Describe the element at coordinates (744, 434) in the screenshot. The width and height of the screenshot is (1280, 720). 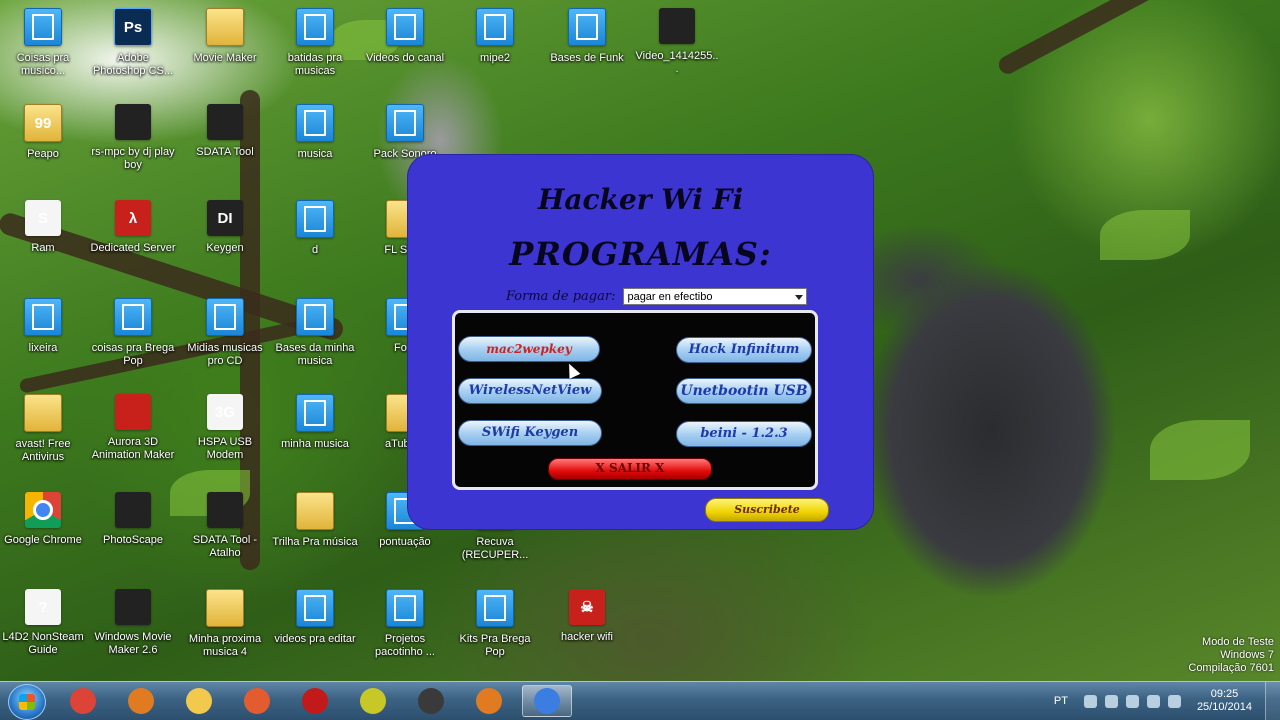
I see `program-button-beini: beini - 1.2.3` at that location.